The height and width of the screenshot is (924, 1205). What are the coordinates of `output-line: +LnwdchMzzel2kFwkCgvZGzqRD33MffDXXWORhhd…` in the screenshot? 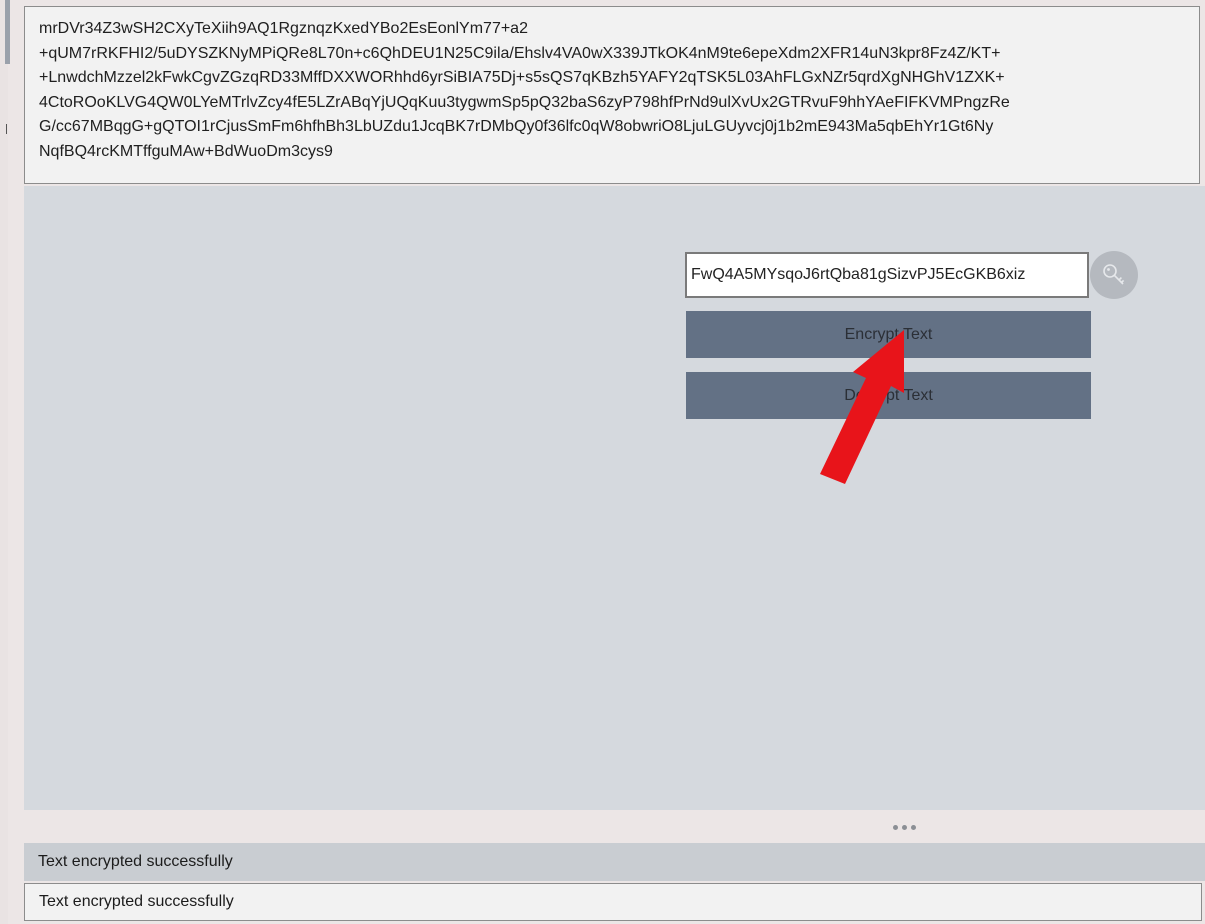 It's located at (522, 77).